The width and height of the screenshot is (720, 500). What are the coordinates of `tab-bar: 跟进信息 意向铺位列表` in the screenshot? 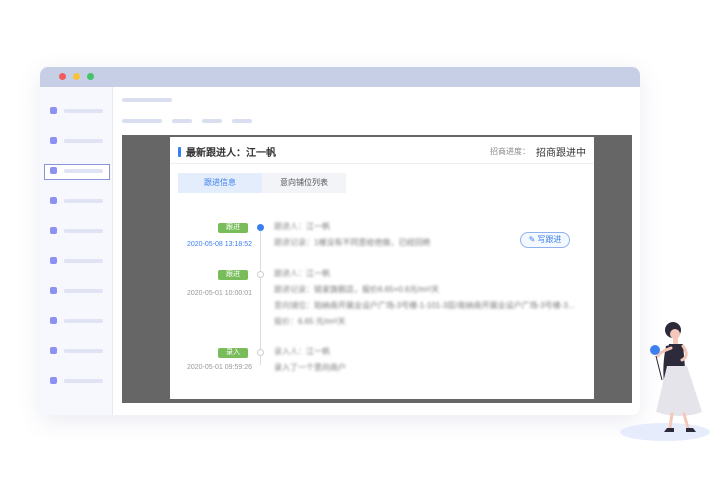 It's located at (262, 183).